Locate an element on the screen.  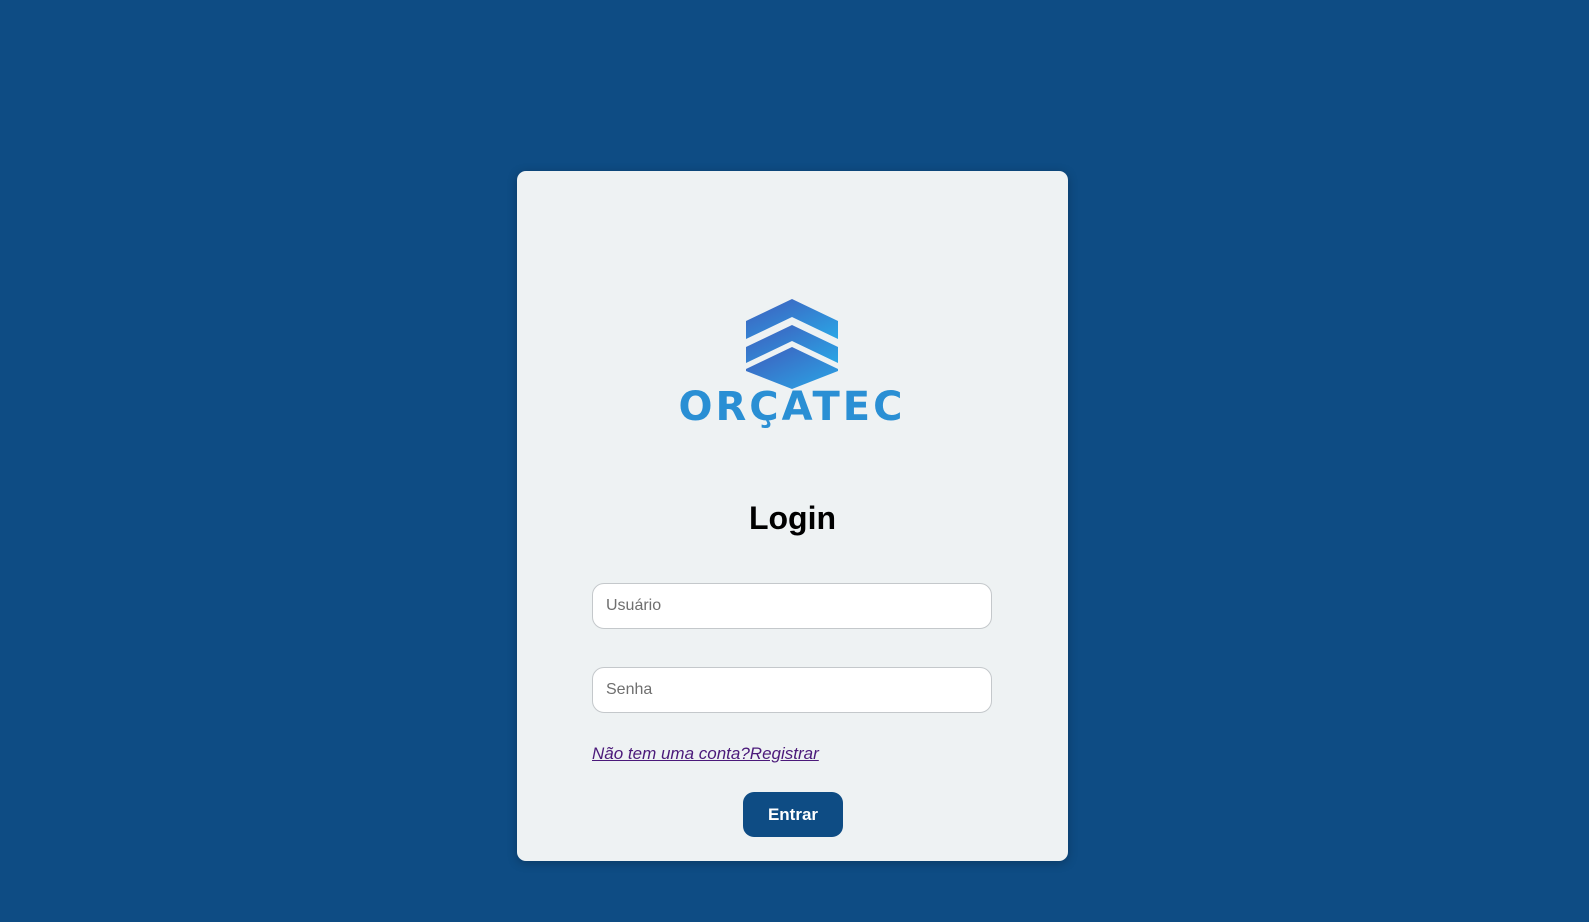
brand-logo: ORÇATEC is located at coordinates (792, 372).